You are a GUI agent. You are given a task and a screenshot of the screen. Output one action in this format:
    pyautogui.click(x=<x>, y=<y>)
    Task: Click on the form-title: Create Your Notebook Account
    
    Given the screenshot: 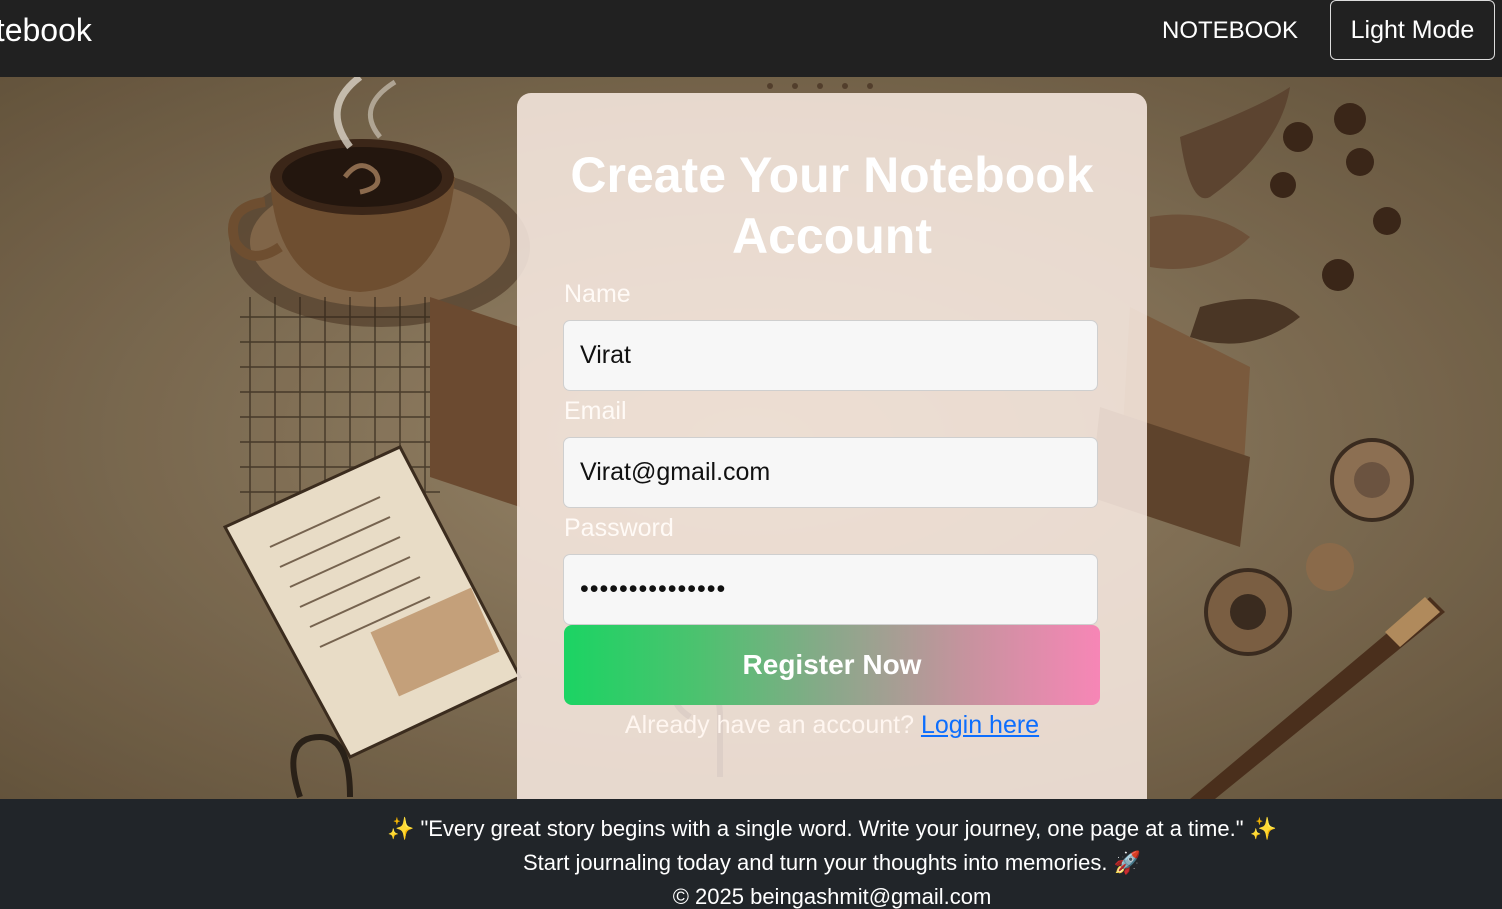 What is the action you would take?
    pyautogui.click(x=832, y=206)
    